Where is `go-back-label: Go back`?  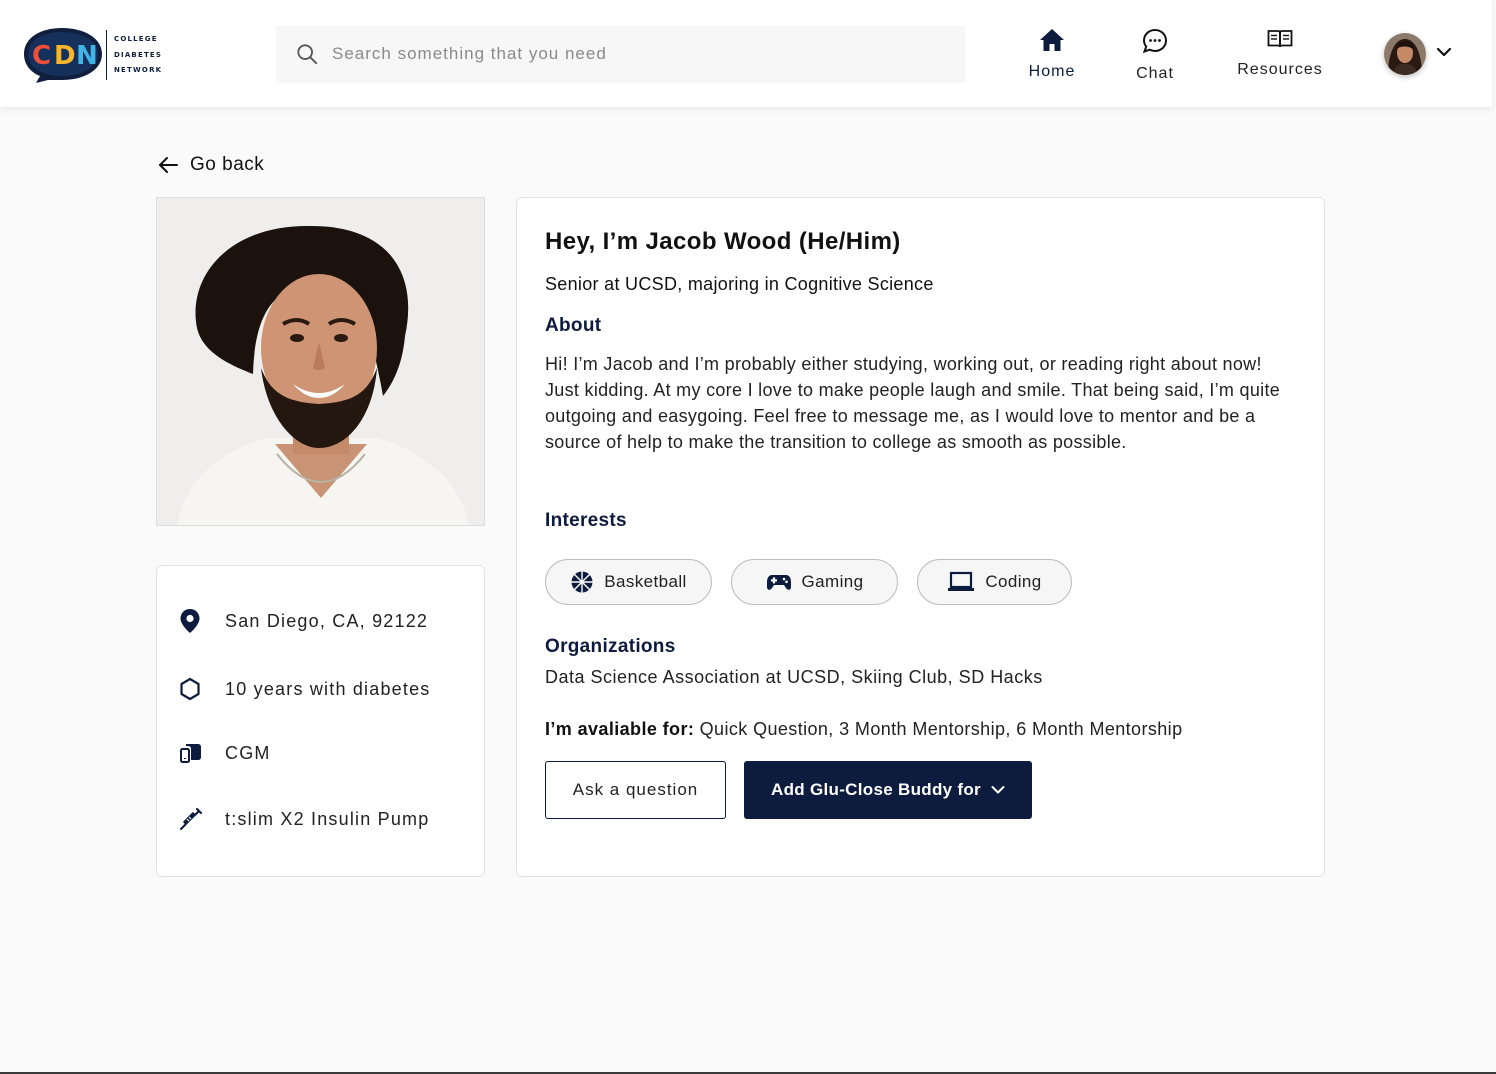 go-back-label: Go back is located at coordinates (227, 164).